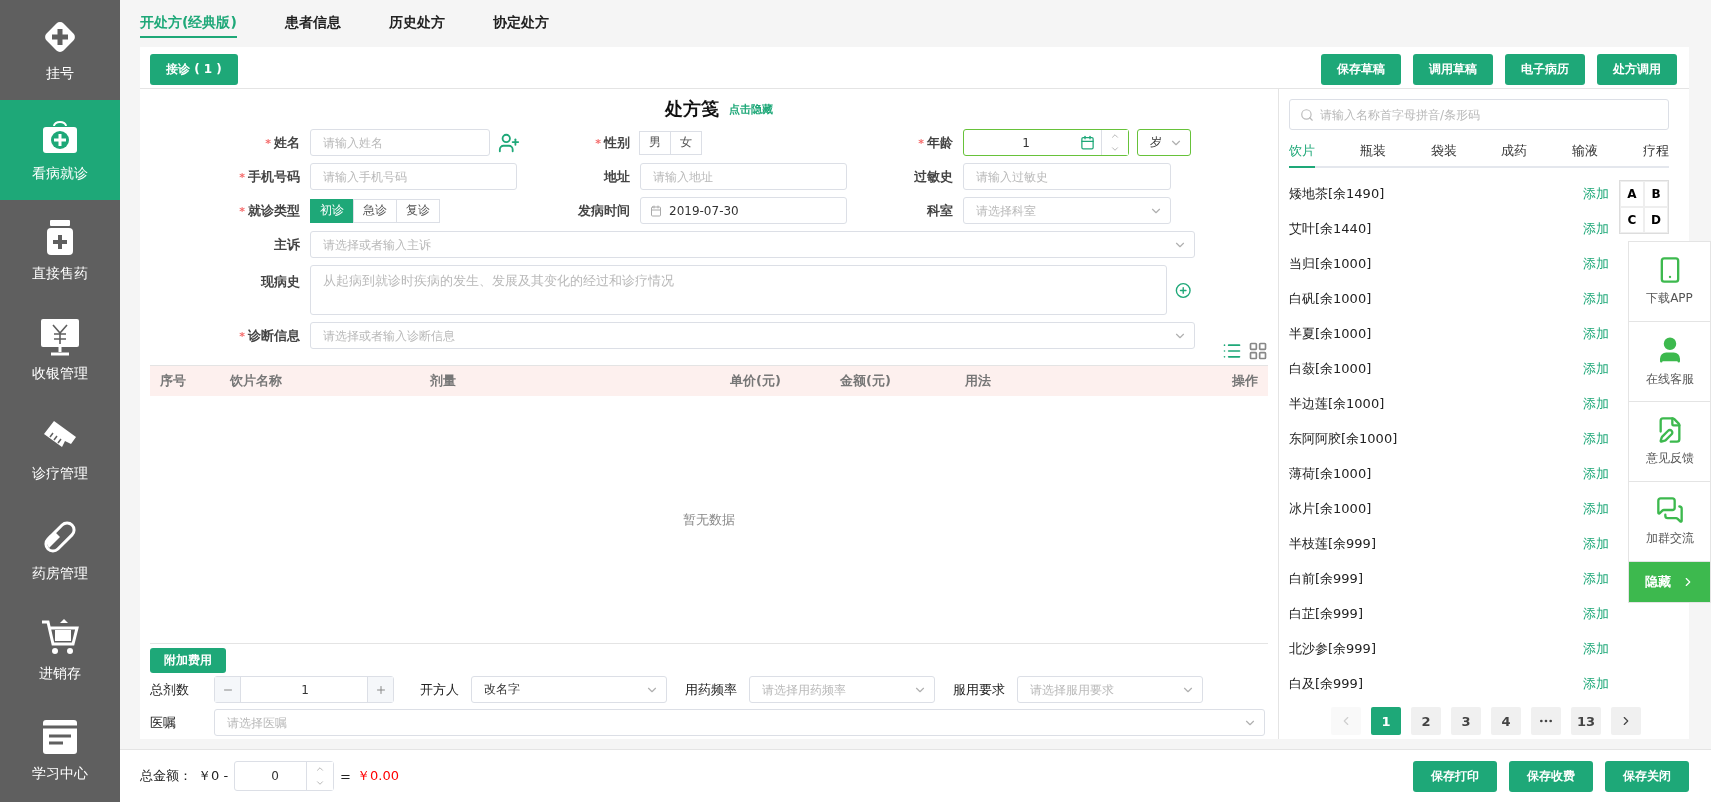 The width and height of the screenshot is (1711, 802). What do you see at coordinates (400, 142) in the screenshot?
I see `name-field: 请输入姓名` at bounding box center [400, 142].